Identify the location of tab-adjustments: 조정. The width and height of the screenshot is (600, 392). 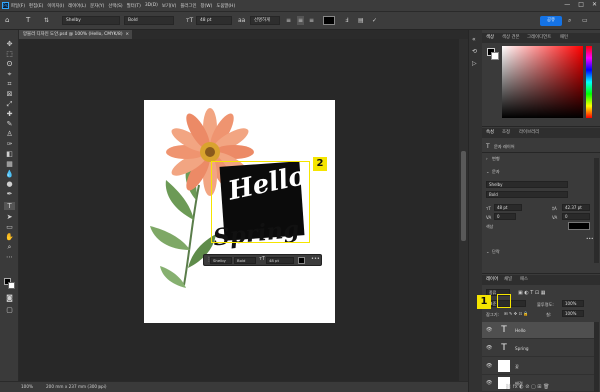
(506, 133).